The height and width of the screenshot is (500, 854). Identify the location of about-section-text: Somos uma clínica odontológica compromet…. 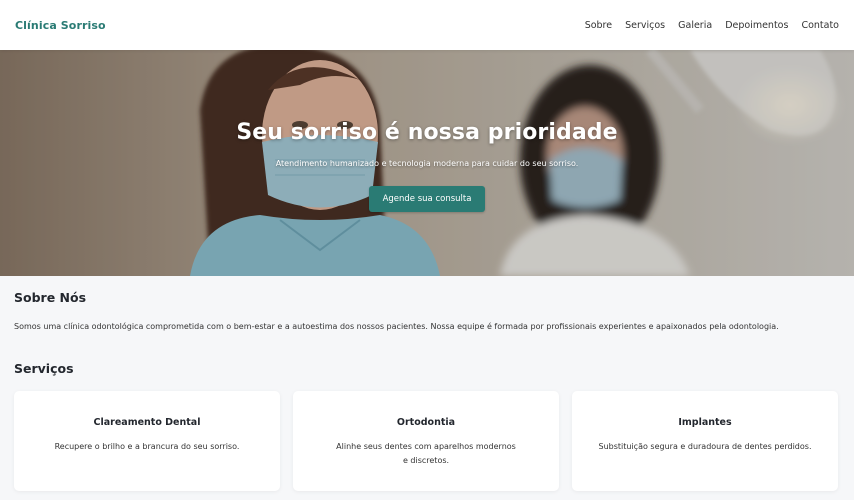
(396, 326).